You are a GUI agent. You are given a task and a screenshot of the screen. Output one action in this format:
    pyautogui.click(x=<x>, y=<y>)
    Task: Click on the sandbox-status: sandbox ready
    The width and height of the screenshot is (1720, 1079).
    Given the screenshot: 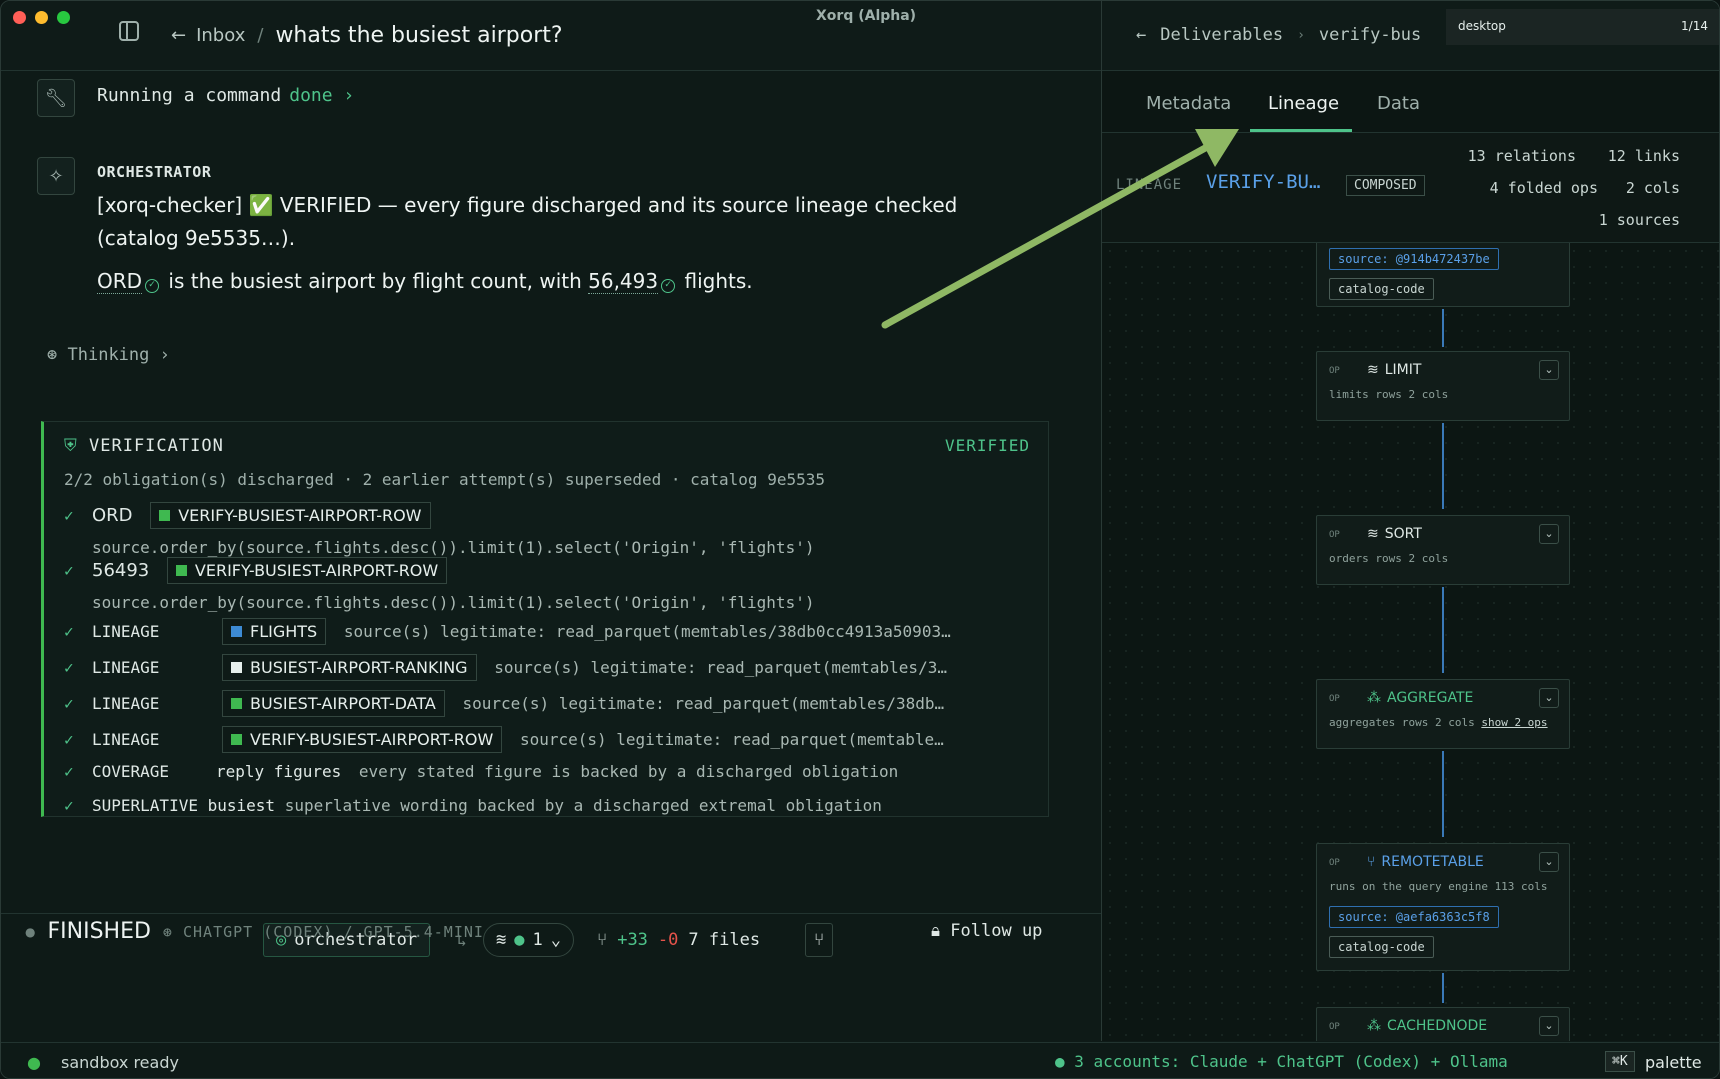 What is the action you would take?
    pyautogui.click(x=120, y=1062)
    